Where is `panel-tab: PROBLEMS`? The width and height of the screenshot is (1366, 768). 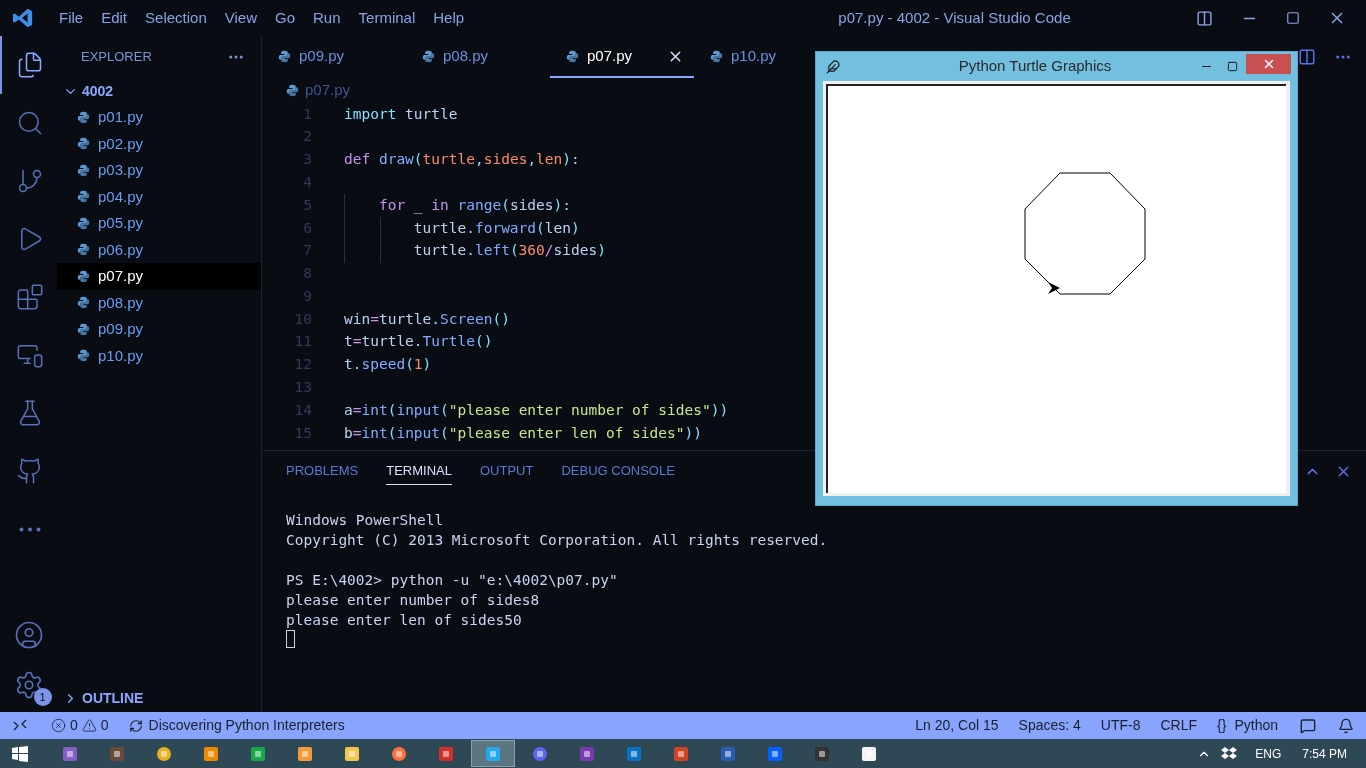 panel-tab: PROBLEMS is located at coordinates (322, 471).